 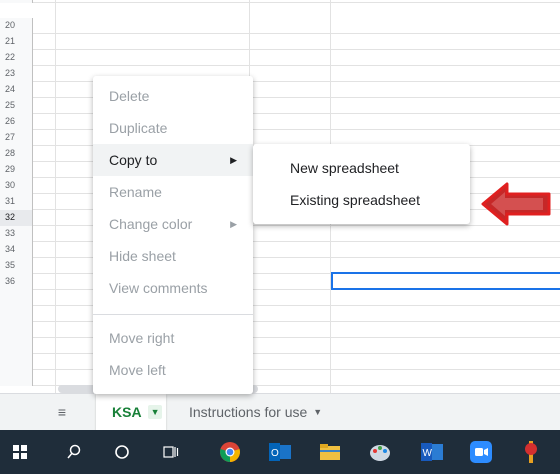 I want to click on search-icon, so click(x=74, y=452).